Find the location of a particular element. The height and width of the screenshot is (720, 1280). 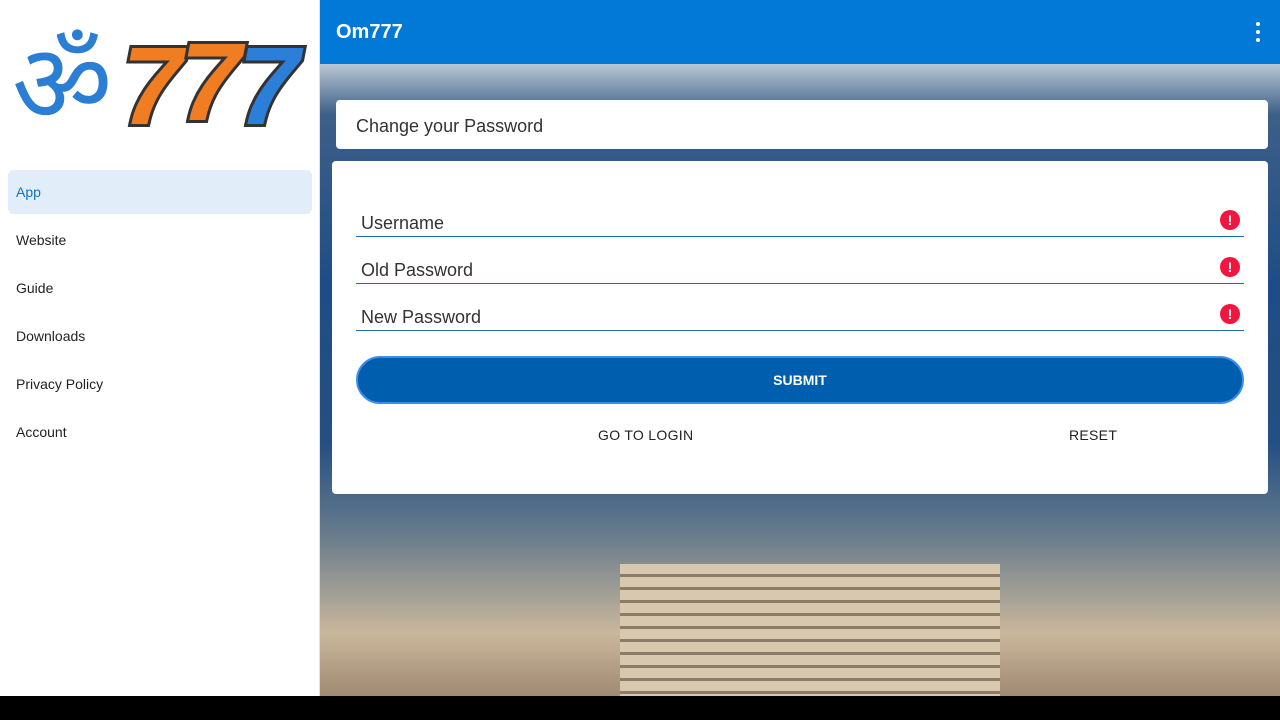

svg-text: ॐ is located at coordinates (62, 80).